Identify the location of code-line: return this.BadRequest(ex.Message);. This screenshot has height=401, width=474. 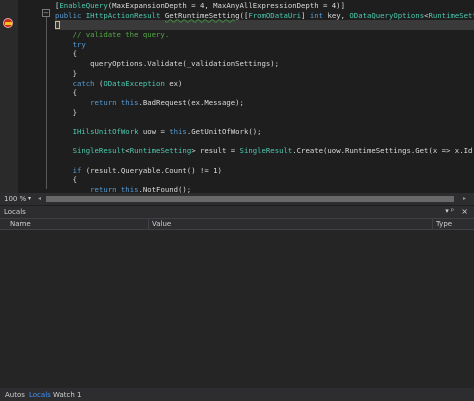
(264, 103).